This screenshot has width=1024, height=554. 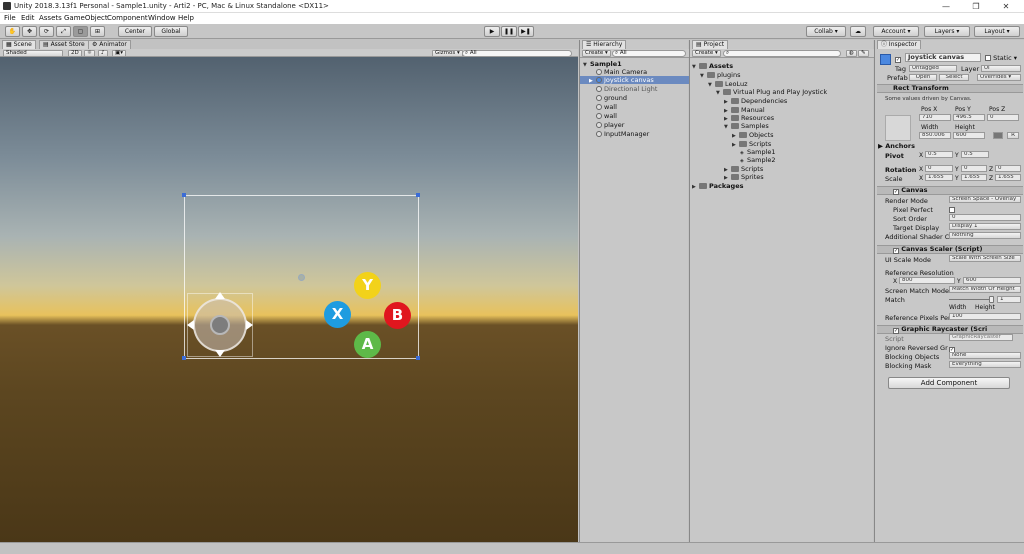 I want to click on ref-res-y-input: 600, so click(x=992, y=280).